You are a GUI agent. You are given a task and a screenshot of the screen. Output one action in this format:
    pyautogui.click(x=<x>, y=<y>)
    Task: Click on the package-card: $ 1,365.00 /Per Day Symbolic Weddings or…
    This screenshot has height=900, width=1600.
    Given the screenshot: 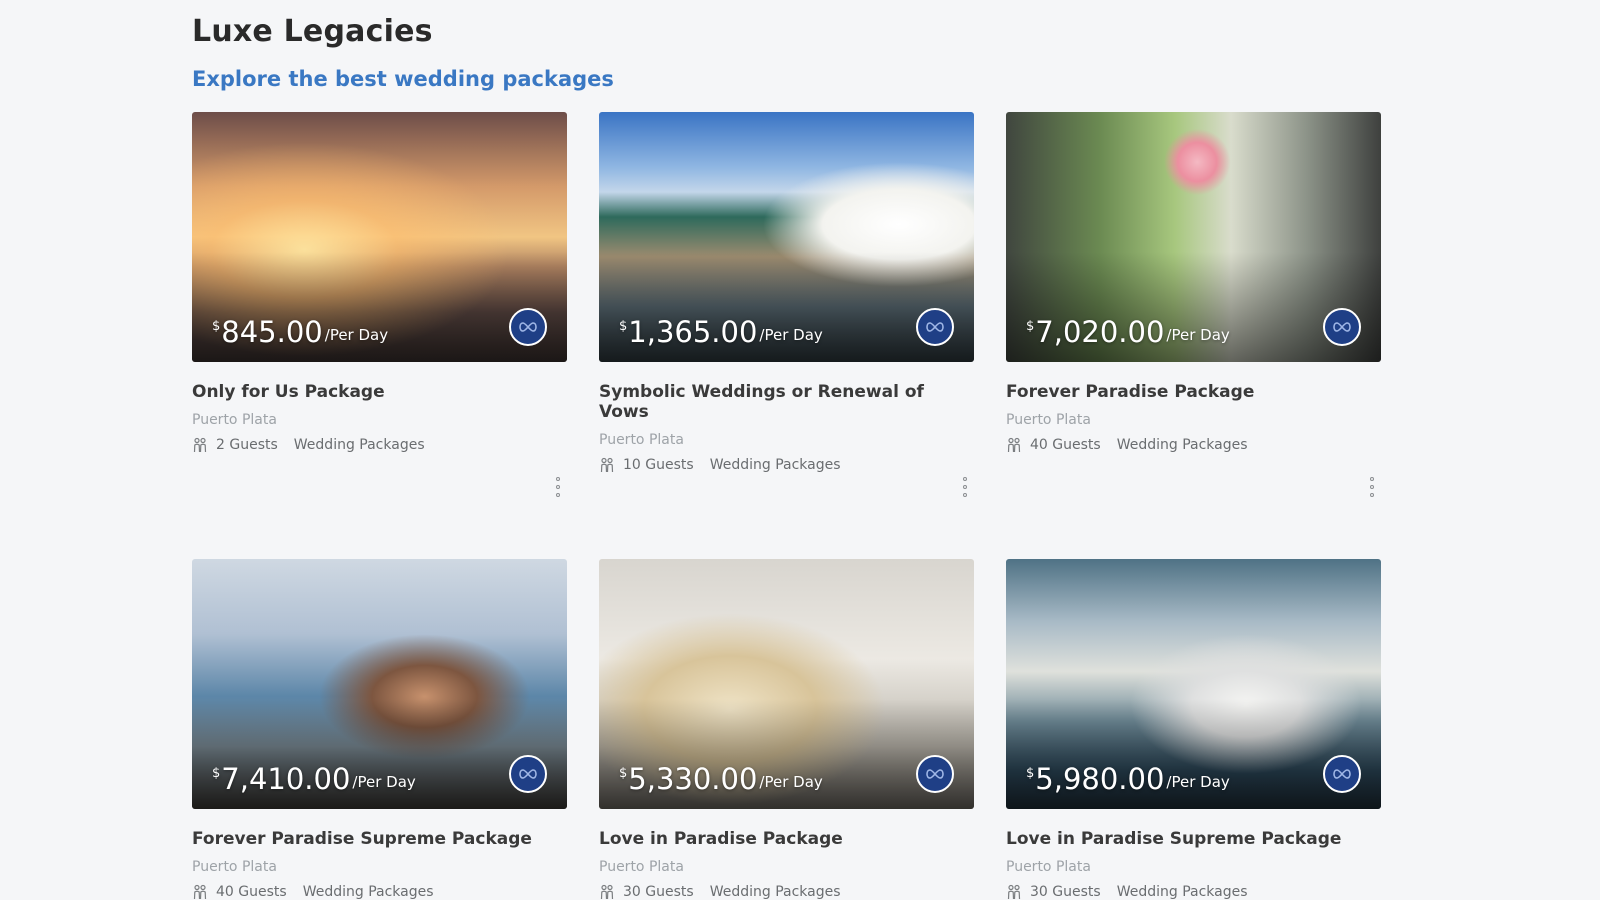 What is the action you would take?
    pyautogui.click(x=786, y=304)
    